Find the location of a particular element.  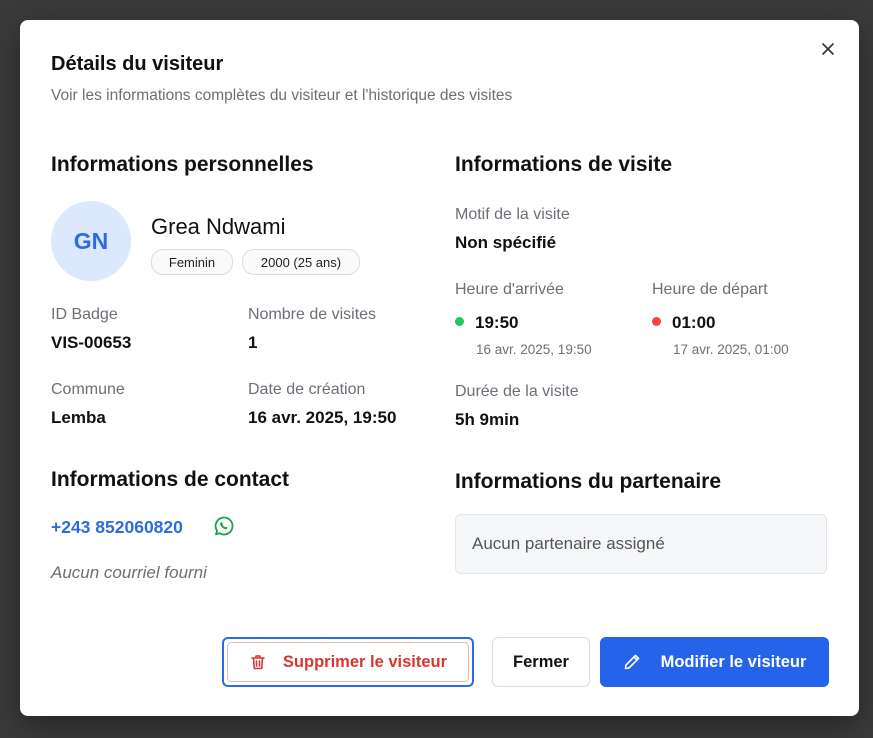

commune-value: Lemba is located at coordinates (78, 417).